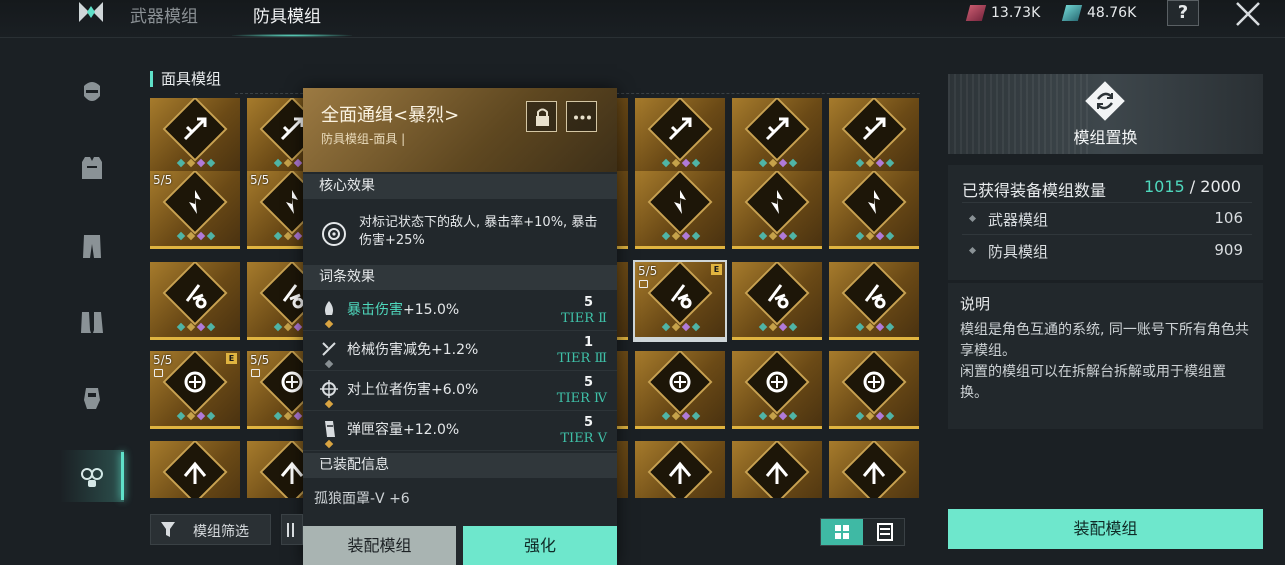 The height and width of the screenshot is (565, 1285). What do you see at coordinates (460, 130) in the screenshot?
I see `popup-header: 全面通缉<暴烈> 防具模组-面具 |` at bounding box center [460, 130].